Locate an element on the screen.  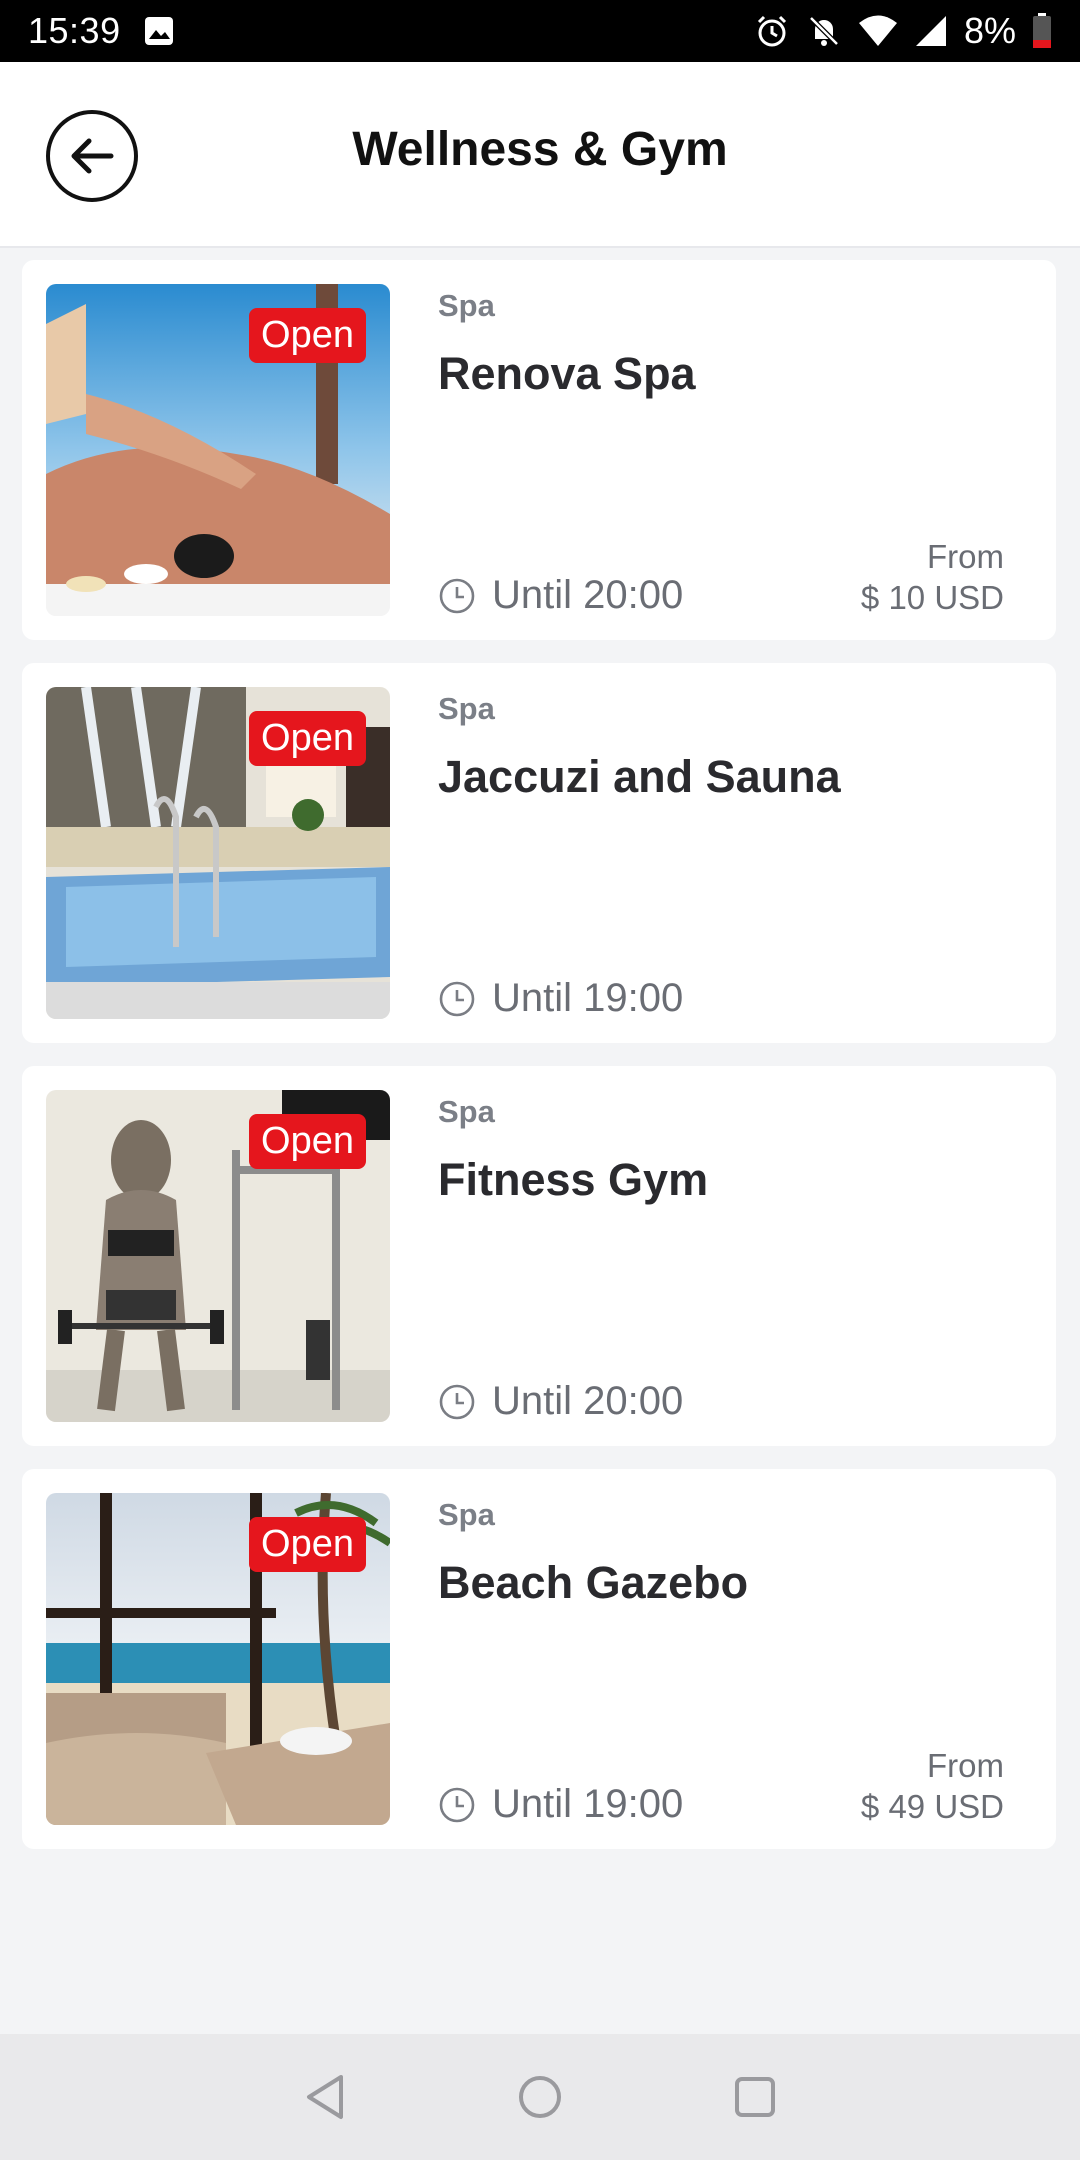
app-header: Wellness & Gym is located at coordinates (540, 155).